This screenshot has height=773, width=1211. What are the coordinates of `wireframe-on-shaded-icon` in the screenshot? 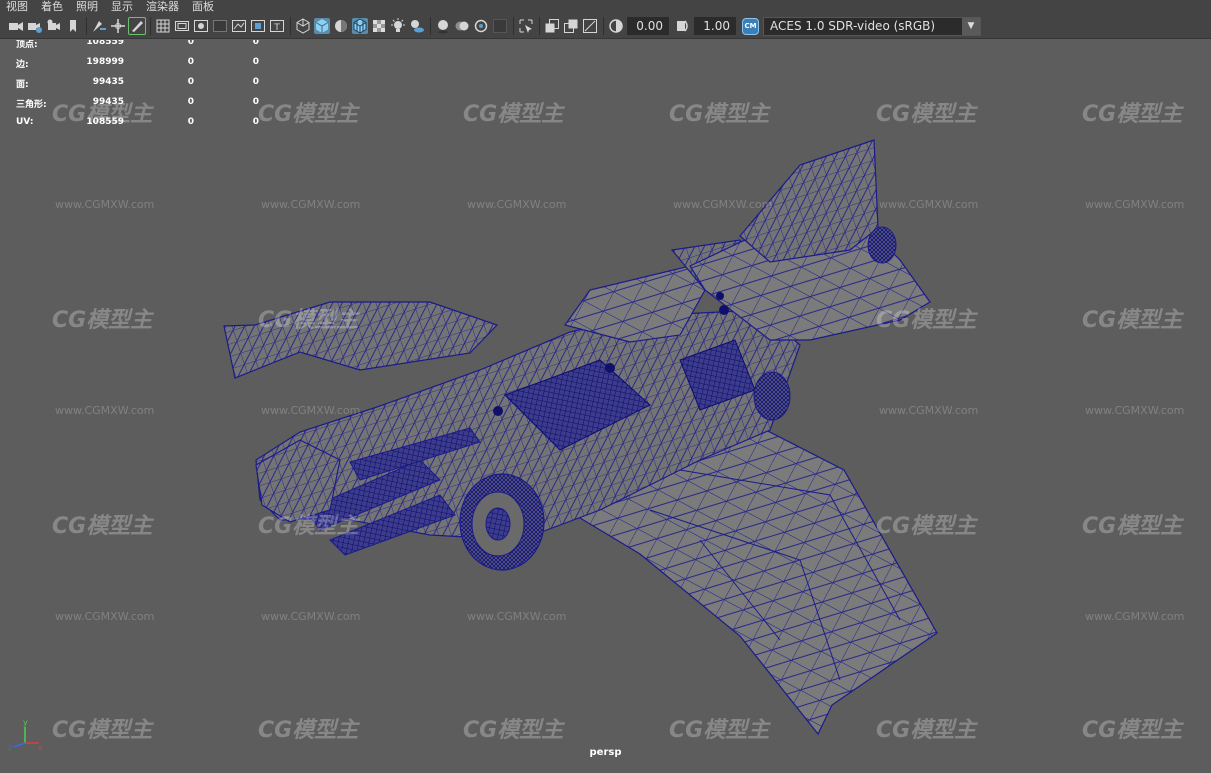 It's located at (360, 26).